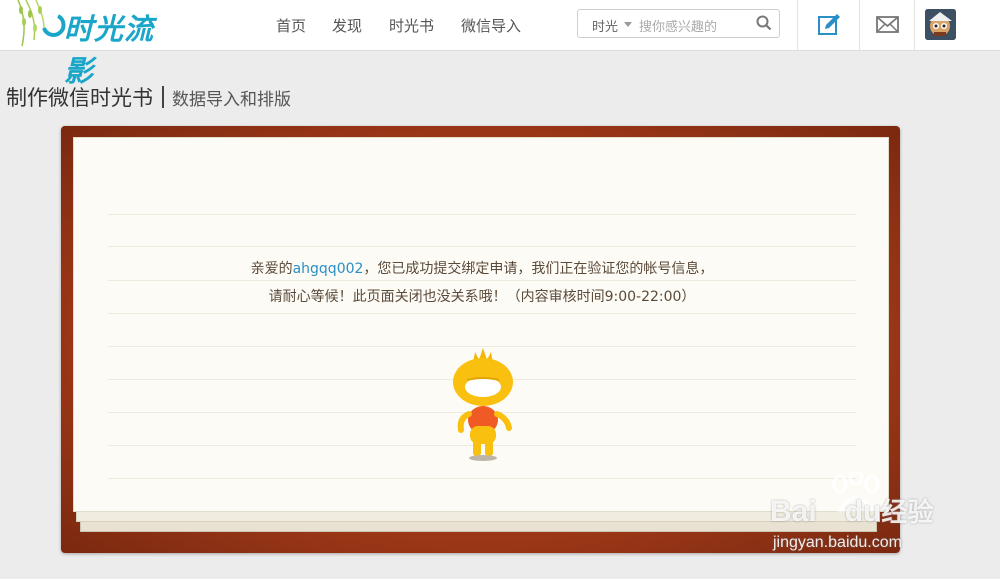 The width and height of the screenshot is (1000, 579). Describe the element at coordinates (231, 100) in the screenshot. I see `page-subtitle: 数据导入和排版` at that location.